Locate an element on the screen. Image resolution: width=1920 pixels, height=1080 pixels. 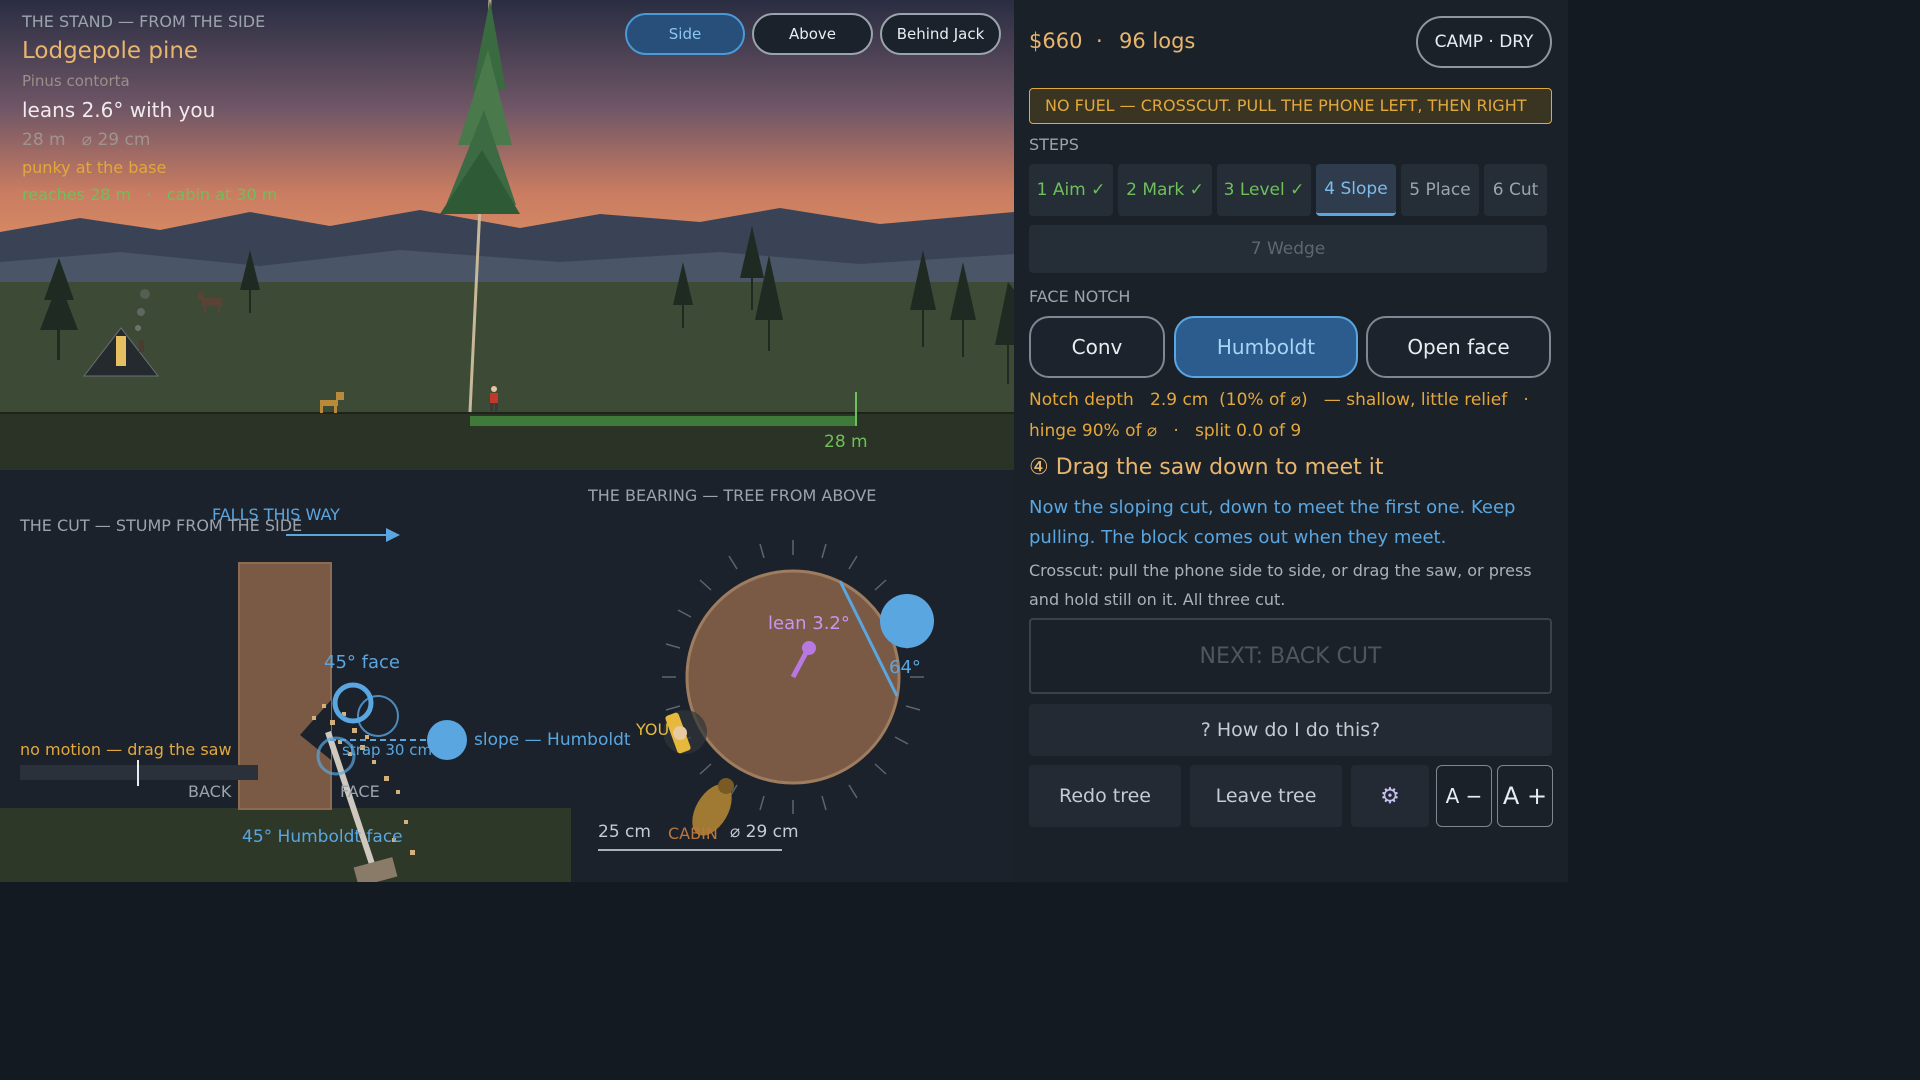
log-count: 96 logs is located at coordinates (1157, 41).